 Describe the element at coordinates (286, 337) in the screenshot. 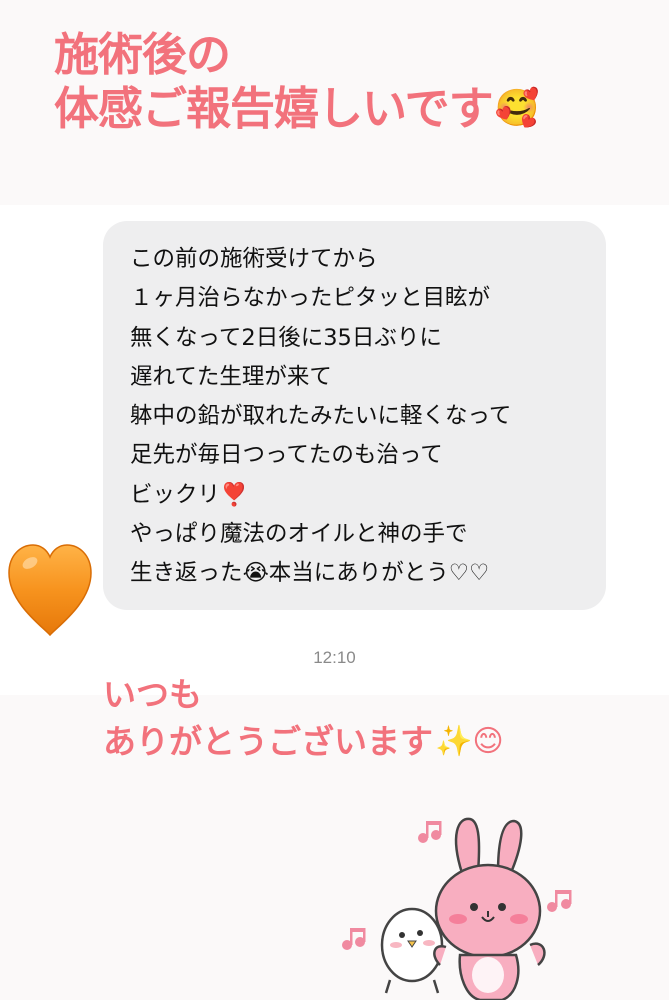

I see `message-line: 無くなって2日後に35日ぶりに` at that location.